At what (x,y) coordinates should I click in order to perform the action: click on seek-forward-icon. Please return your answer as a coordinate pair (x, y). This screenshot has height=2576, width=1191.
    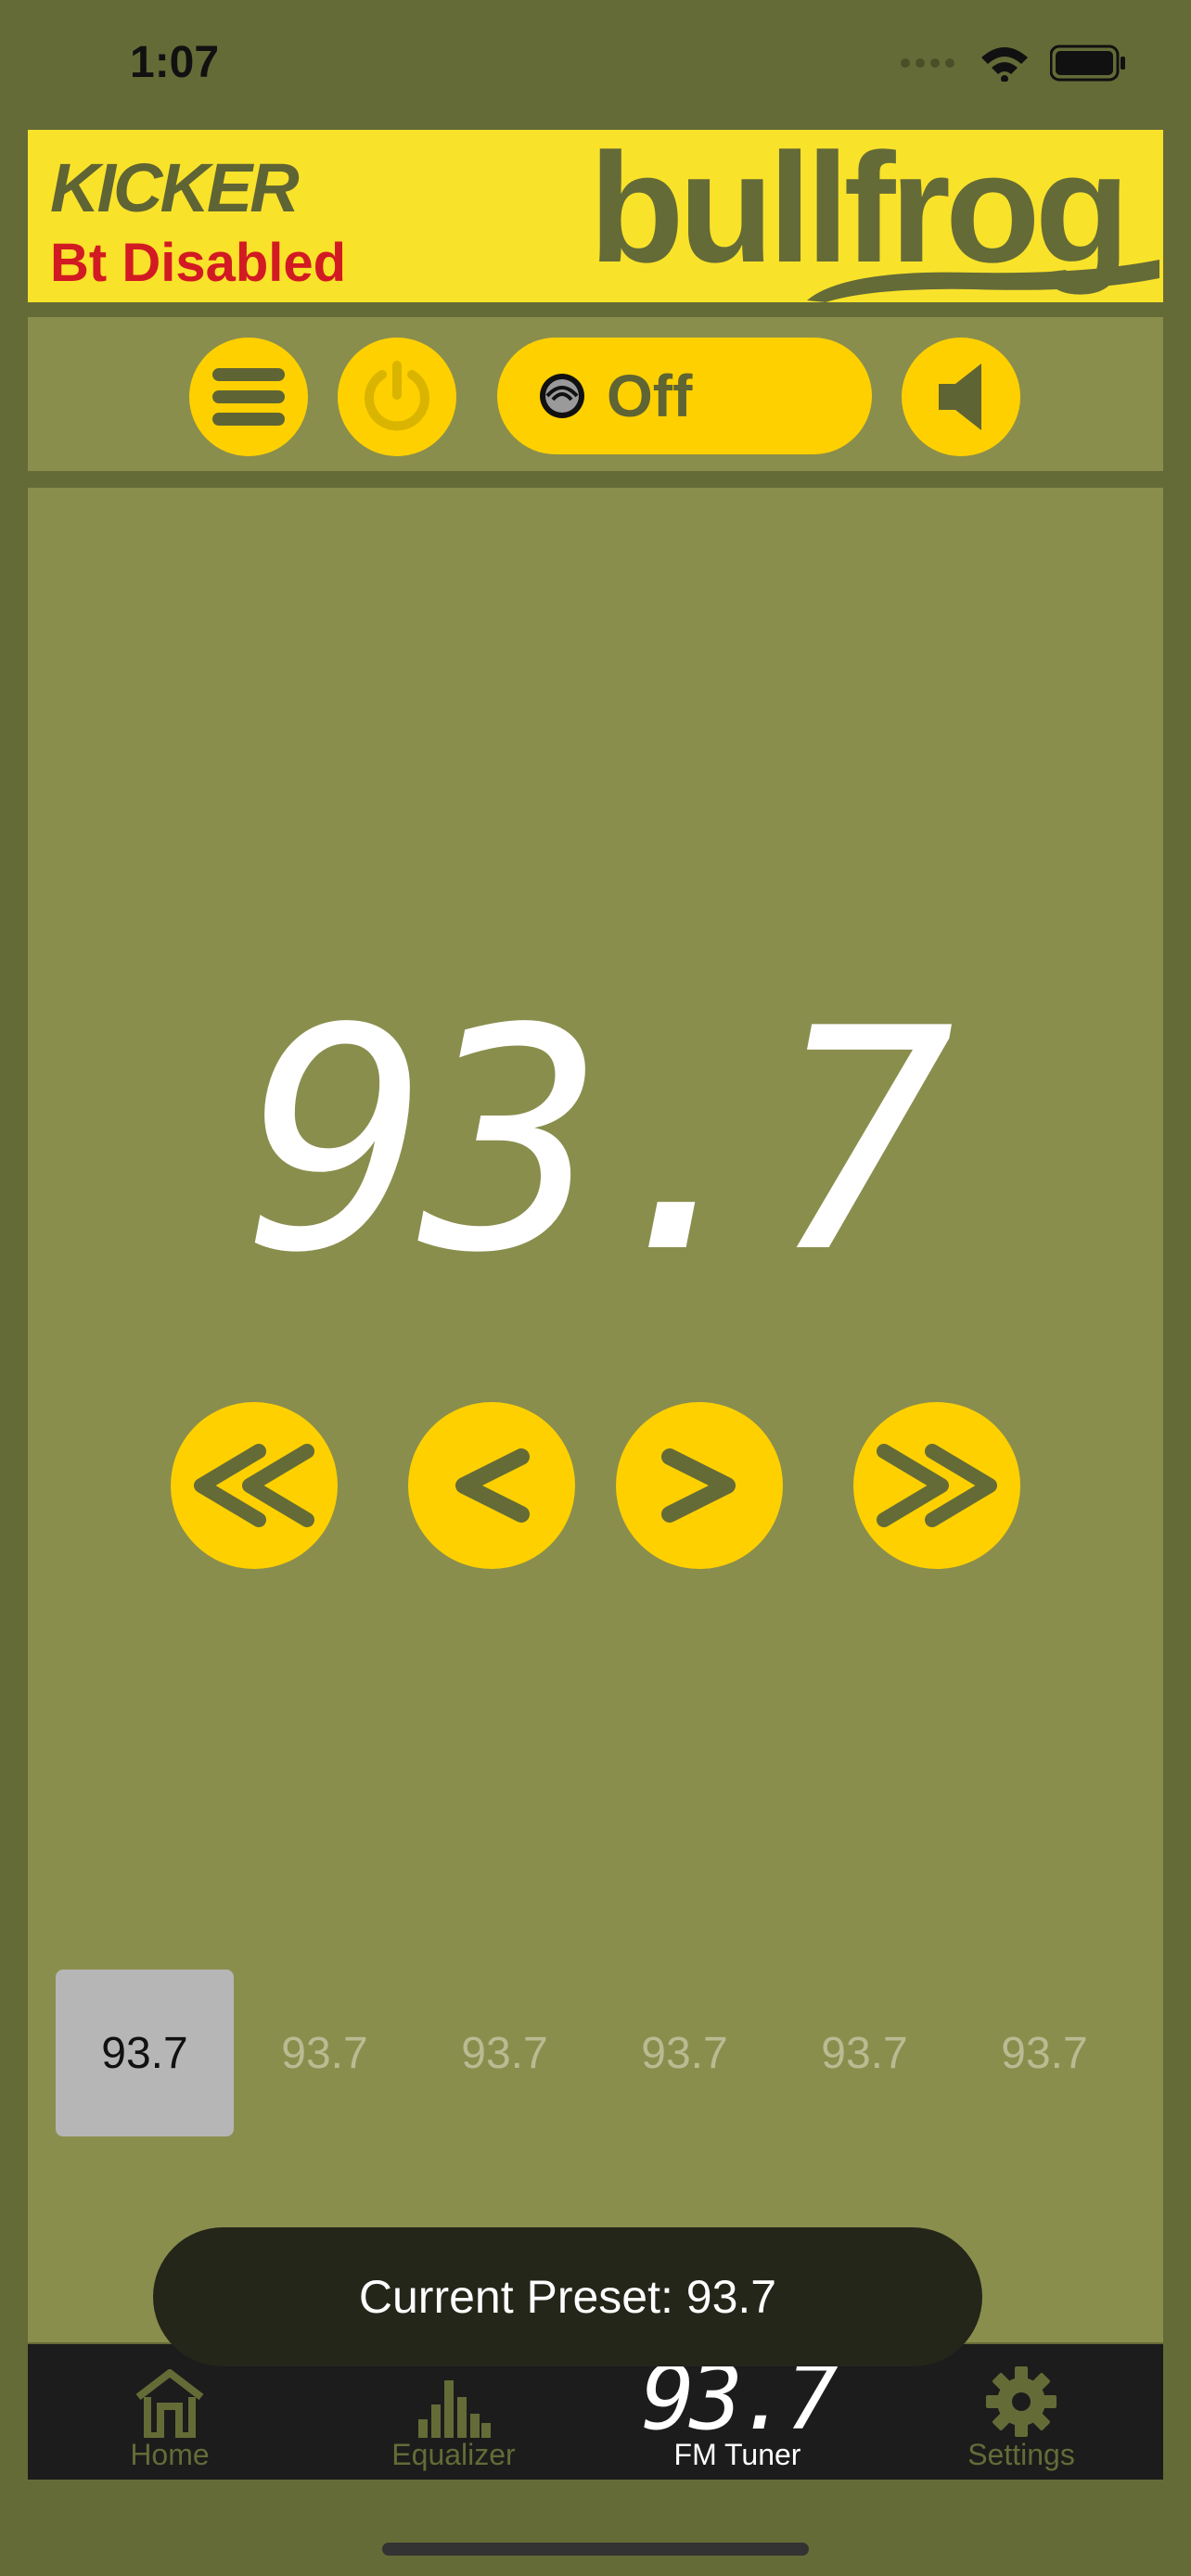
    Looking at the image, I should click on (937, 1485).